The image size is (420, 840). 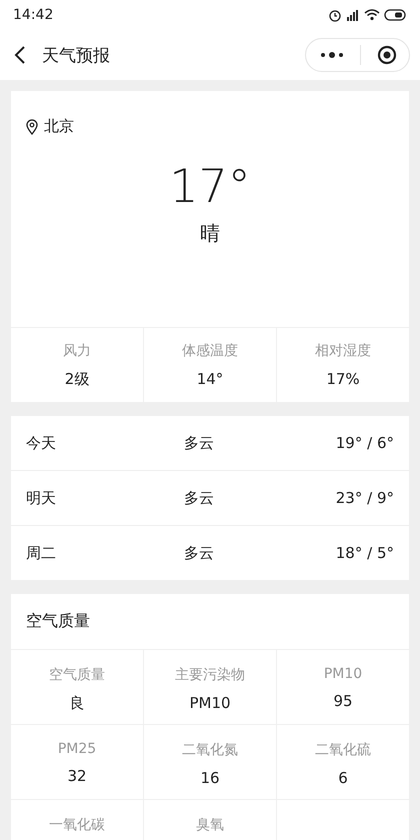 I want to click on forecast-temperature-range: 18° / 5°, so click(x=365, y=553).